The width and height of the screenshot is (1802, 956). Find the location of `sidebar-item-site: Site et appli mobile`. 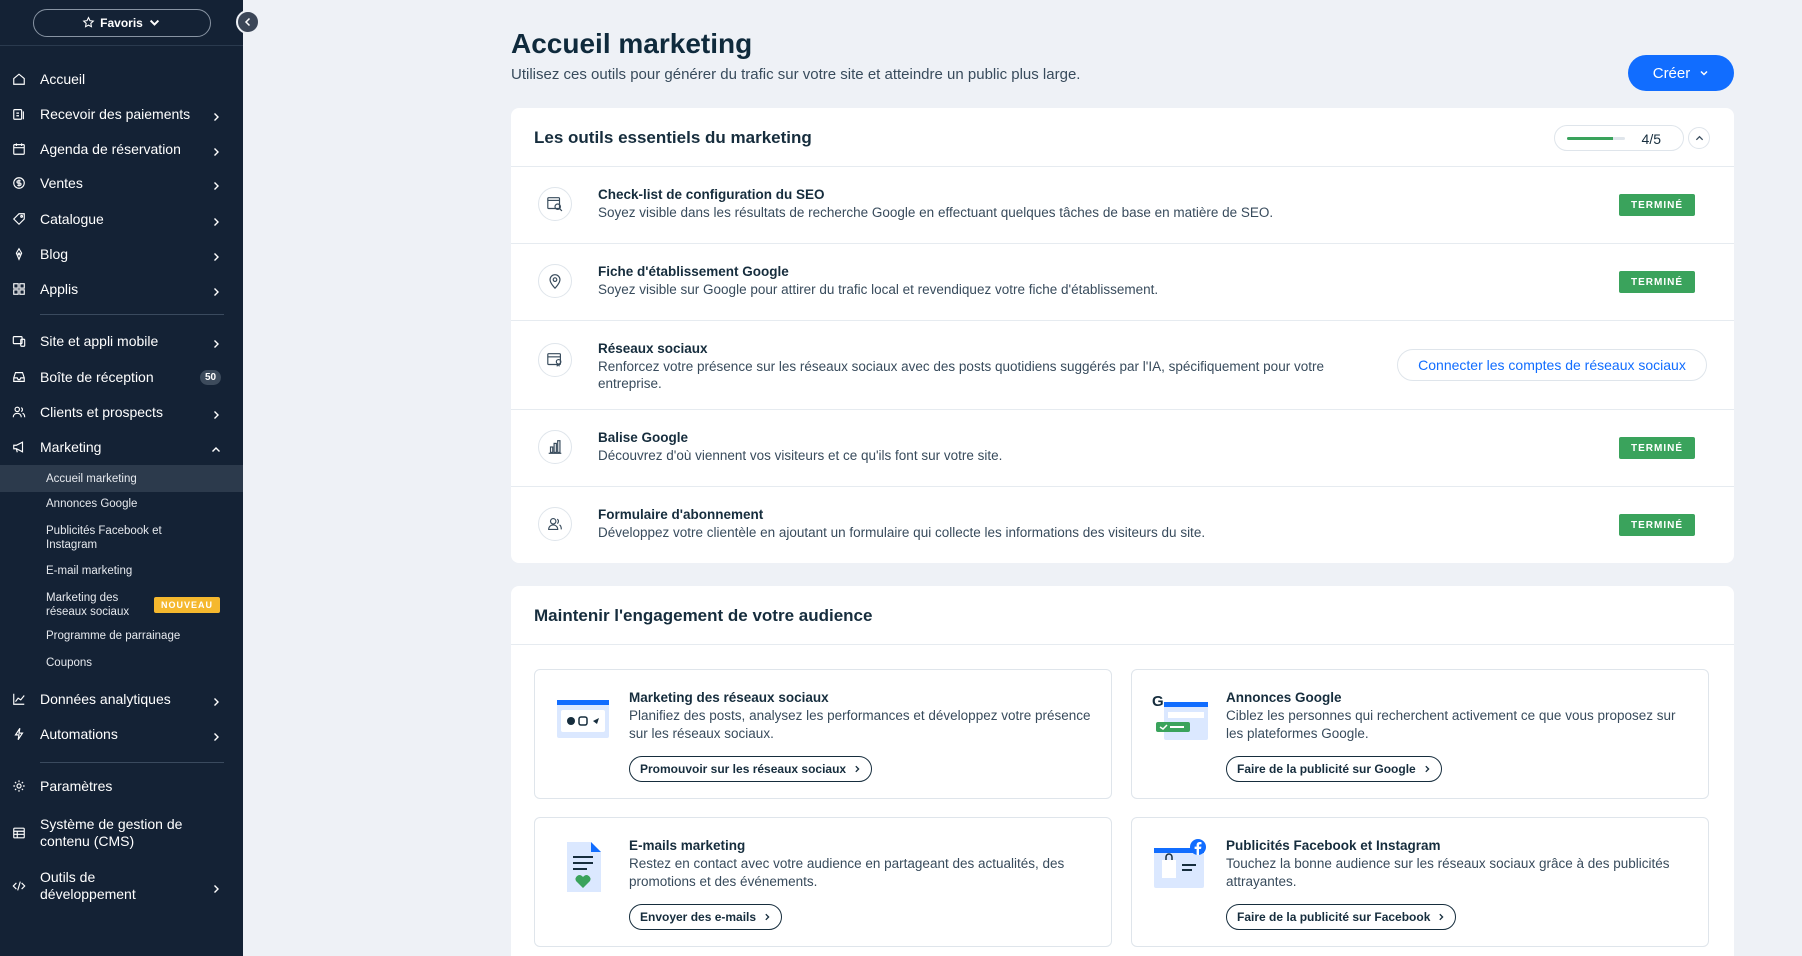

sidebar-item-site: Site et appli mobile is located at coordinates (121, 341).